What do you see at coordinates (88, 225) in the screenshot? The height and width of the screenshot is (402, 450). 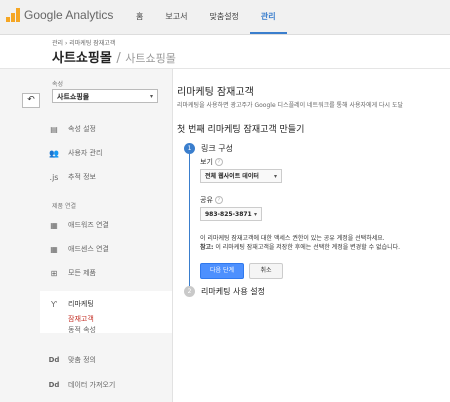 I see `sidebar-item-label: 애드워즈 연결` at bounding box center [88, 225].